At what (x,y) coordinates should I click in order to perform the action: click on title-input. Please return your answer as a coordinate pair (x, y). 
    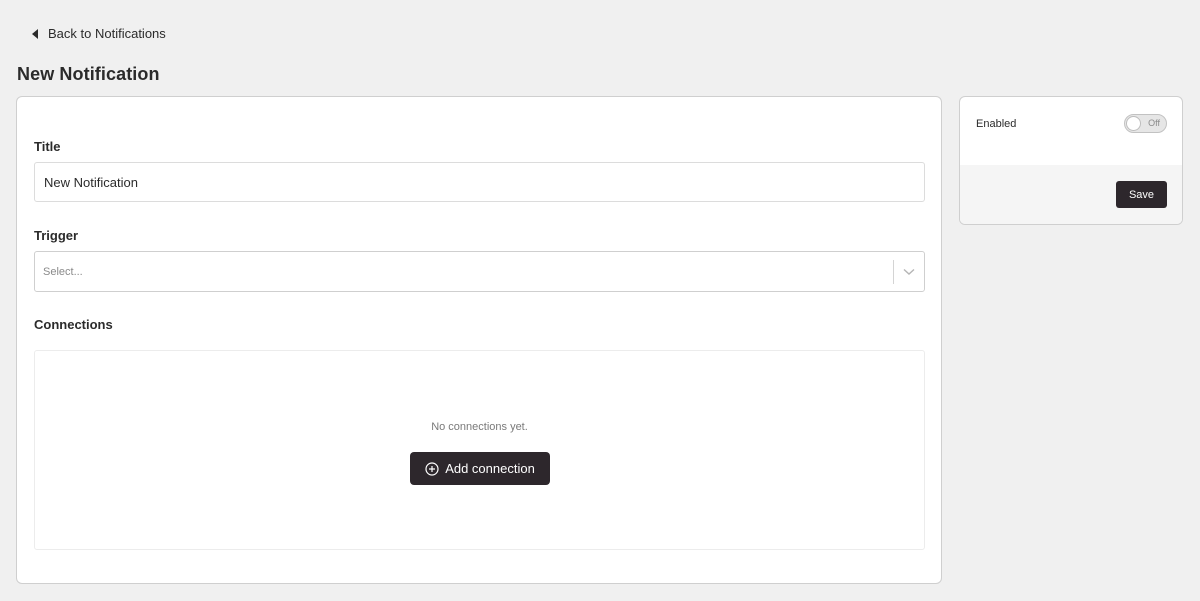
    Looking at the image, I should click on (479, 182).